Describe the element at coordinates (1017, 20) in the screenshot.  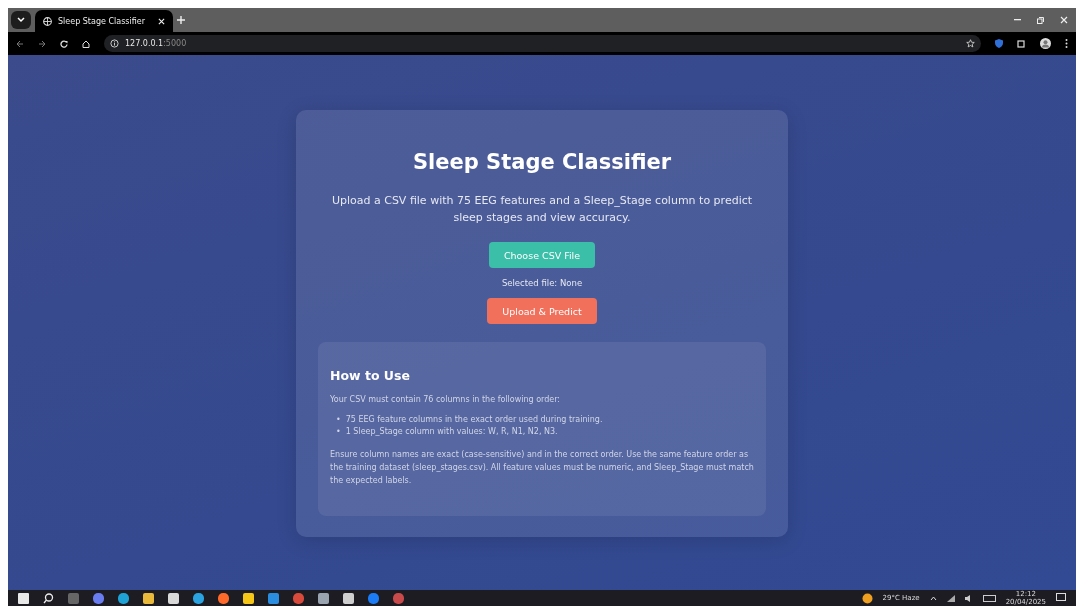
I see `minimize-icon` at that location.